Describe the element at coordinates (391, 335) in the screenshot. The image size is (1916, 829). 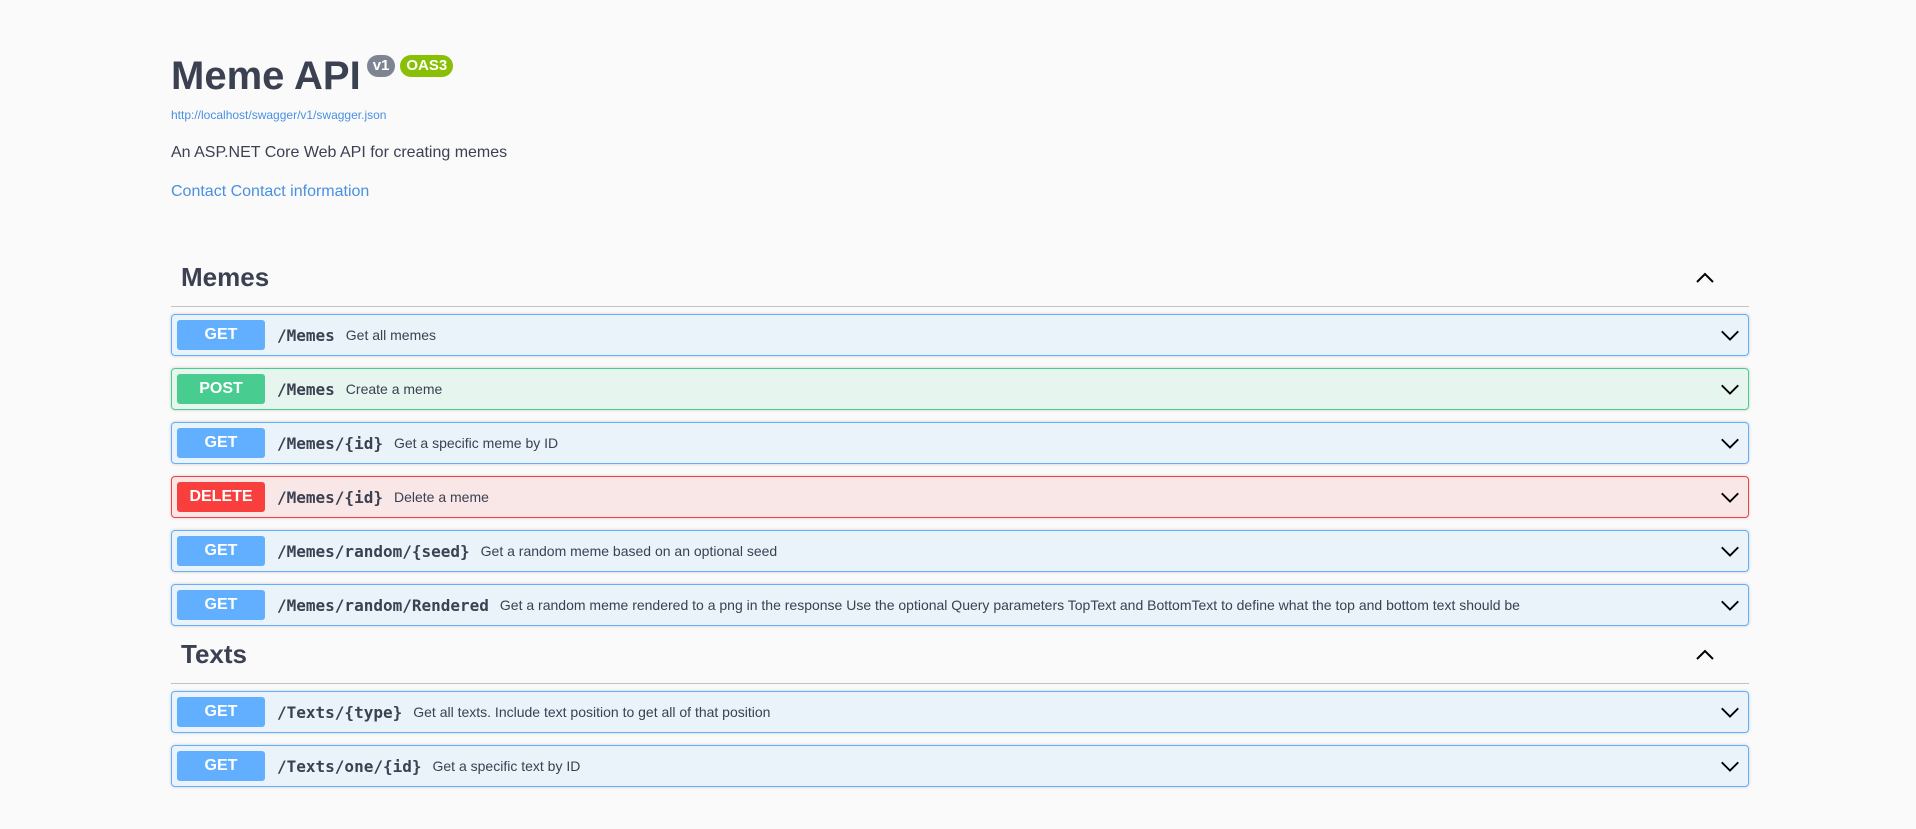
I see `endpoint-summary: Get all memes` at that location.